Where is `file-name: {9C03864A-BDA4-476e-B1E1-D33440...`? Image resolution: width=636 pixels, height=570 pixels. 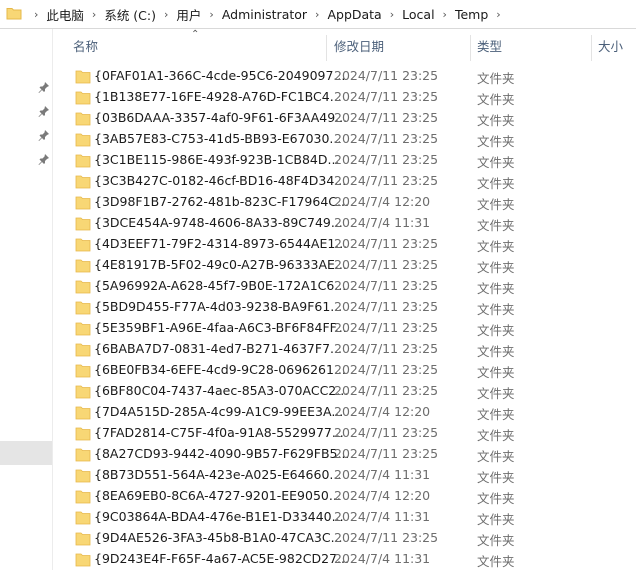
file-name: {9C03864A-BDA4-476e-B1E1-D33440... is located at coordinates (219, 516).